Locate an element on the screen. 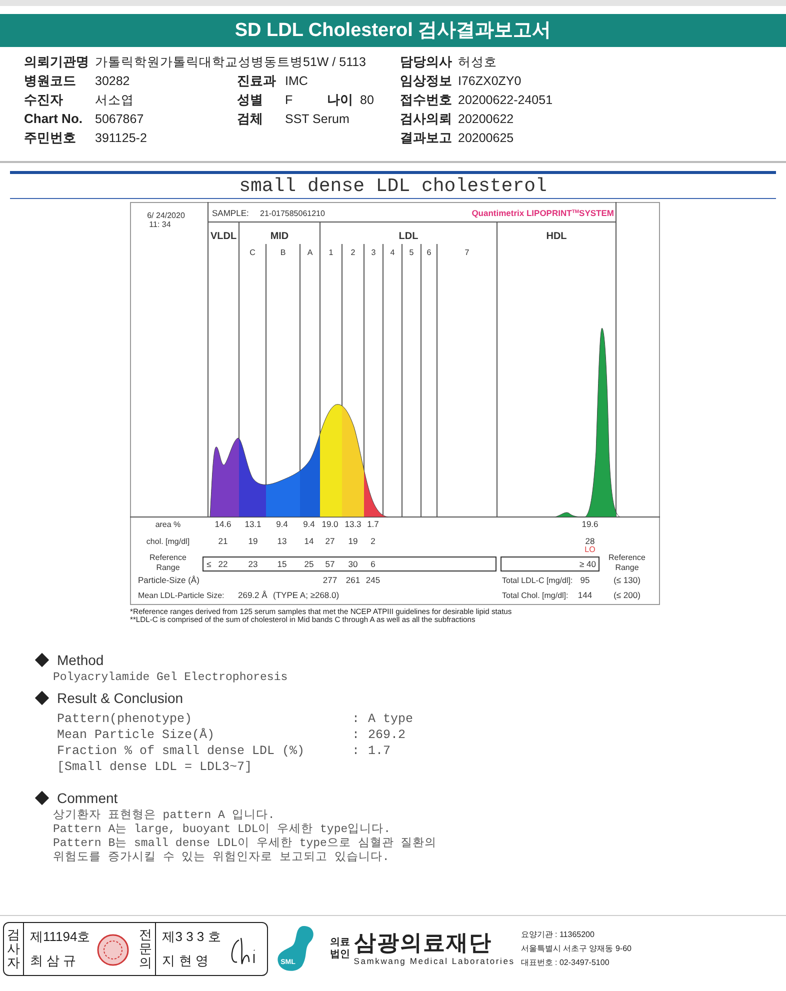 This screenshot has height=991, width=786. fraction-value: 277 is located at coordinates (330, 580).